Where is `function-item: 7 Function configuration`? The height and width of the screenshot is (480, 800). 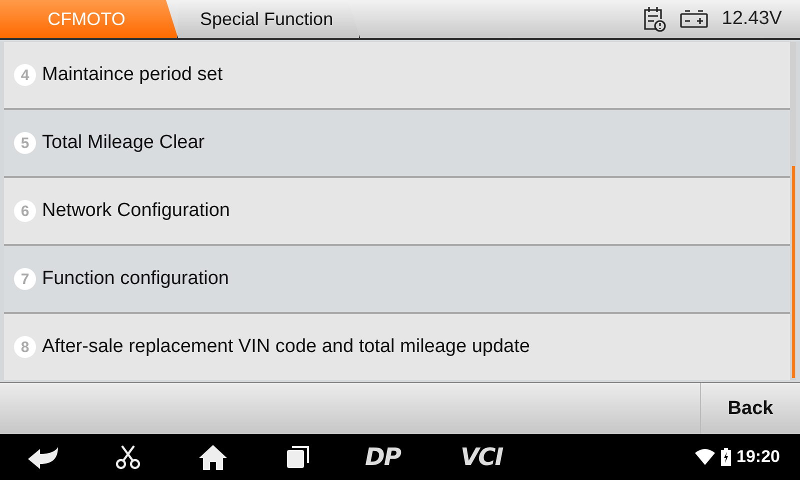 function-item: 7 Function configuration is located at coordinates (397, 279).